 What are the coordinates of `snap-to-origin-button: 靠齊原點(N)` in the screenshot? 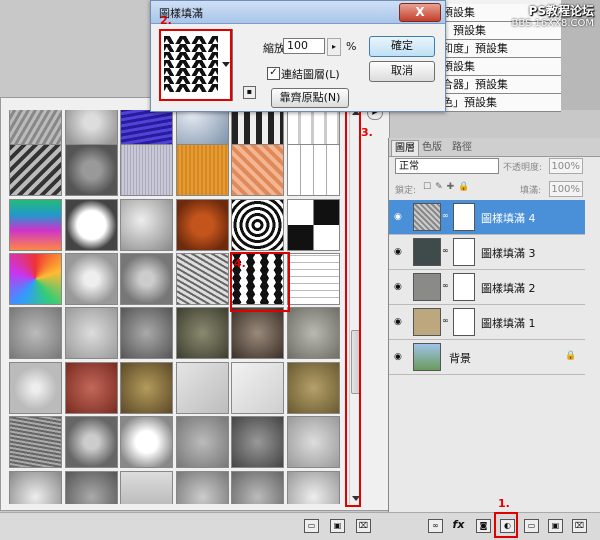 It's located at (310, 98).